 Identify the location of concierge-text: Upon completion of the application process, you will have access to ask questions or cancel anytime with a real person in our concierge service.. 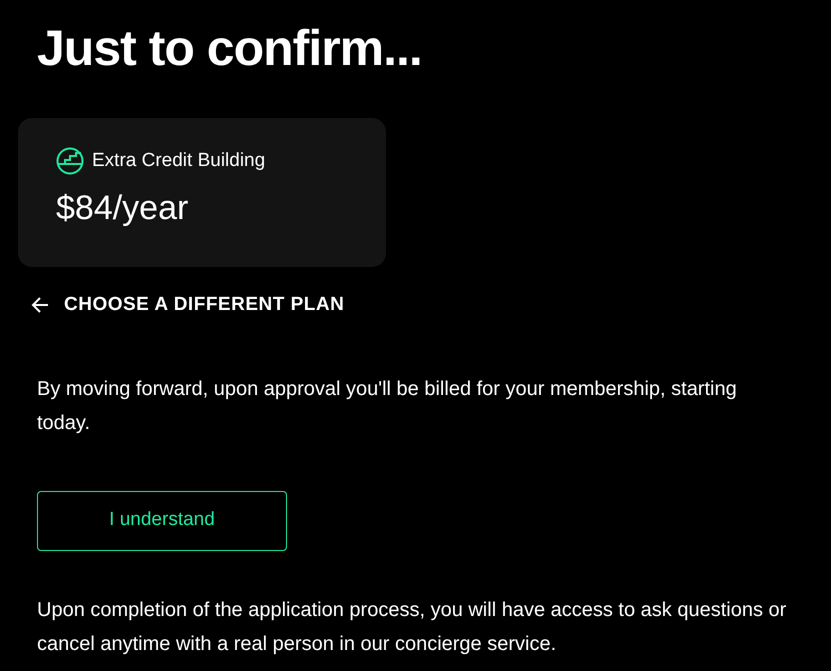
(412, 627).